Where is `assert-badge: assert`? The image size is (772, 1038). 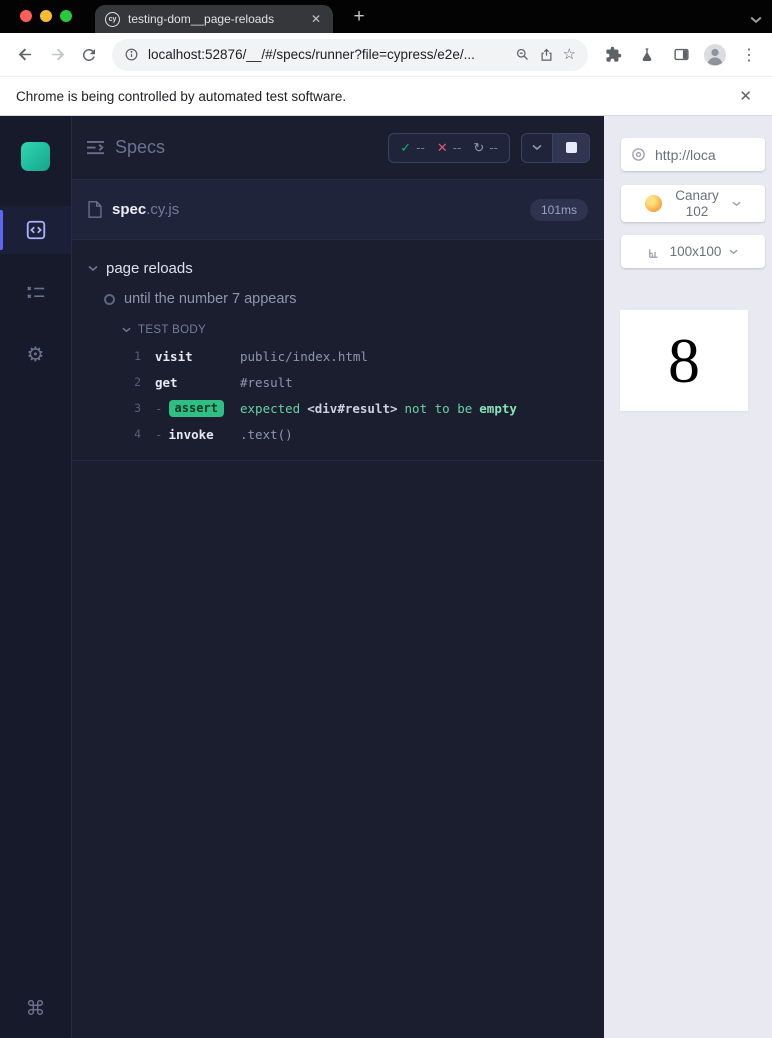
assert-badge: assert is located at coordinates (196, 408).